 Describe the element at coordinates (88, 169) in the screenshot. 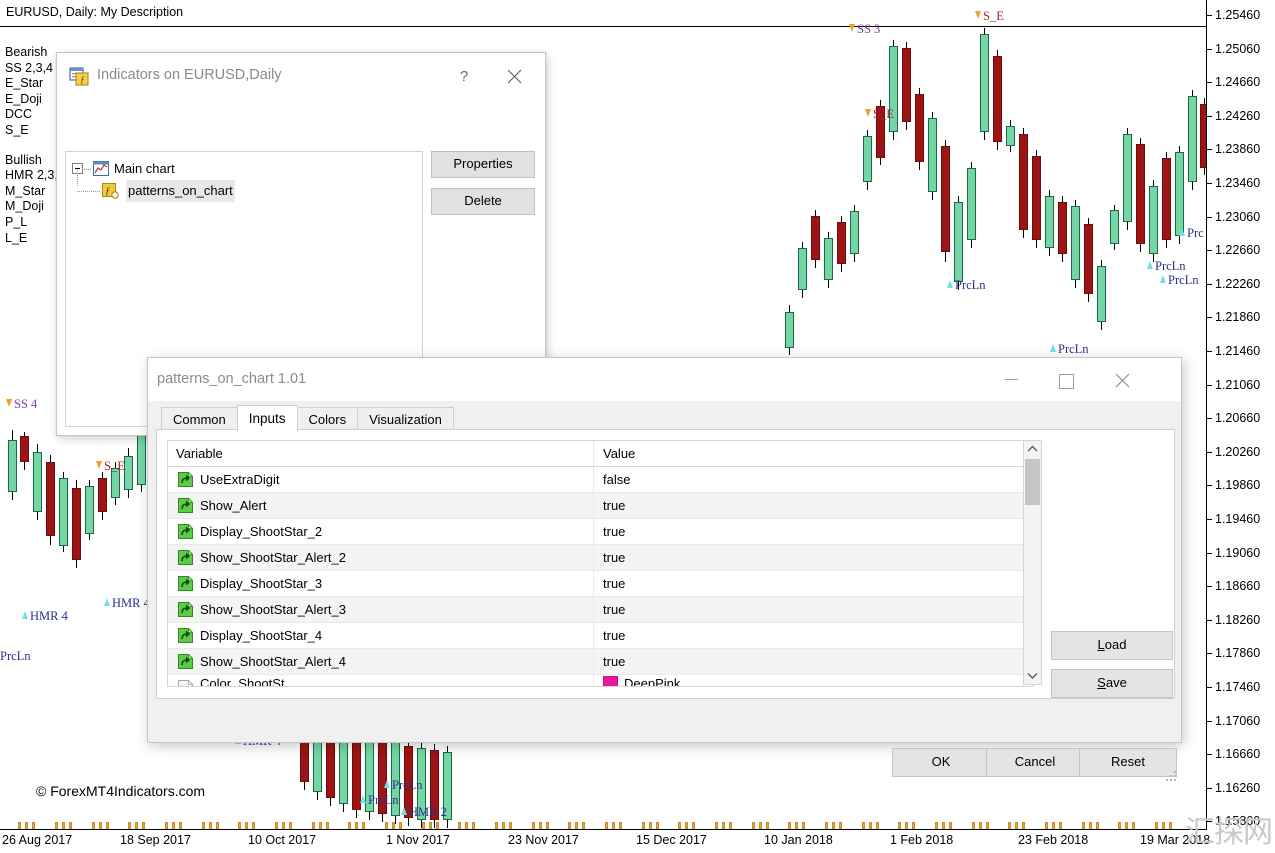

I see `tree-connector` at that location.